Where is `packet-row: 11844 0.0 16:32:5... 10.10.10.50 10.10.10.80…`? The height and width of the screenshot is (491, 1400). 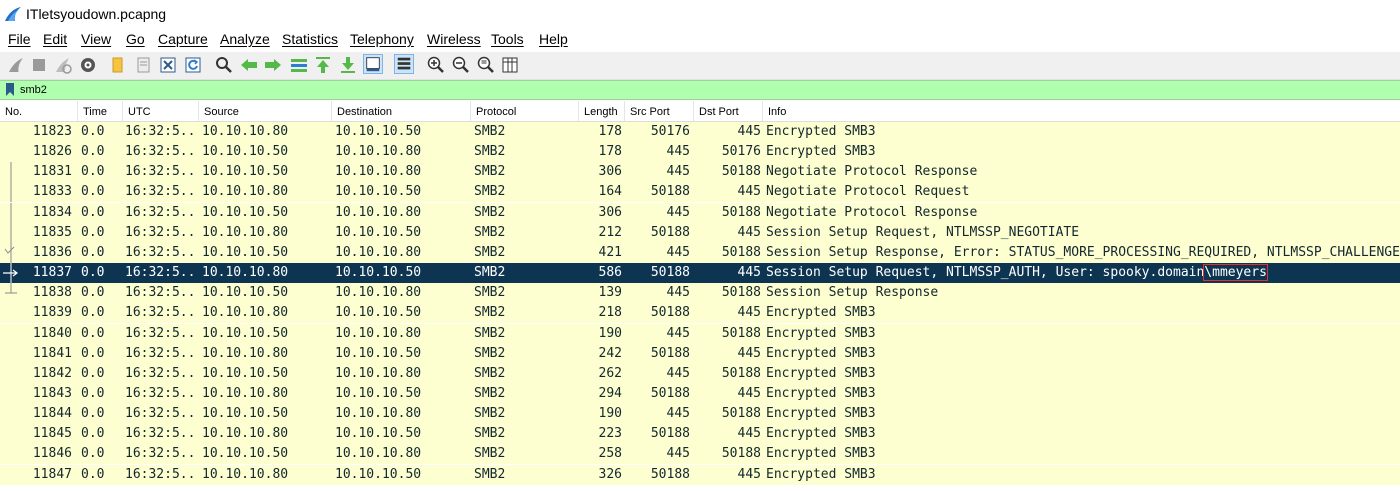 packet-row: 11844 0.0 16:32:5... 10.10.10.50 10.10.10.80… is located at coordinates (700, 414).